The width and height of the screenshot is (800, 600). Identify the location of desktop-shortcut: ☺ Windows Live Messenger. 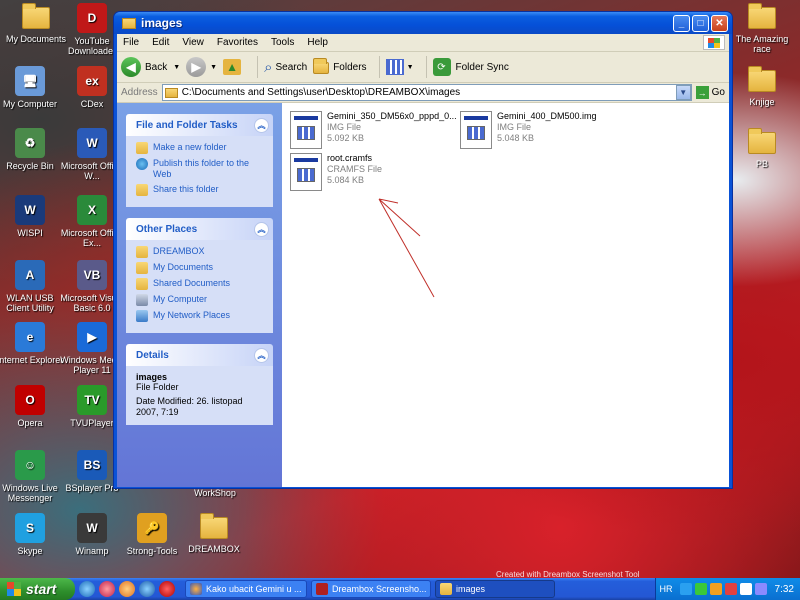
(32, 476).